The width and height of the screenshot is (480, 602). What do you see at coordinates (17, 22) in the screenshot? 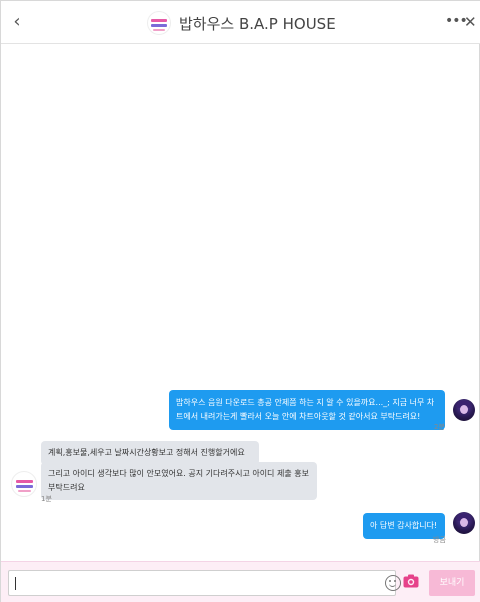
I see `chevron-left-icon: ‹` at bounding box center [17, 22].